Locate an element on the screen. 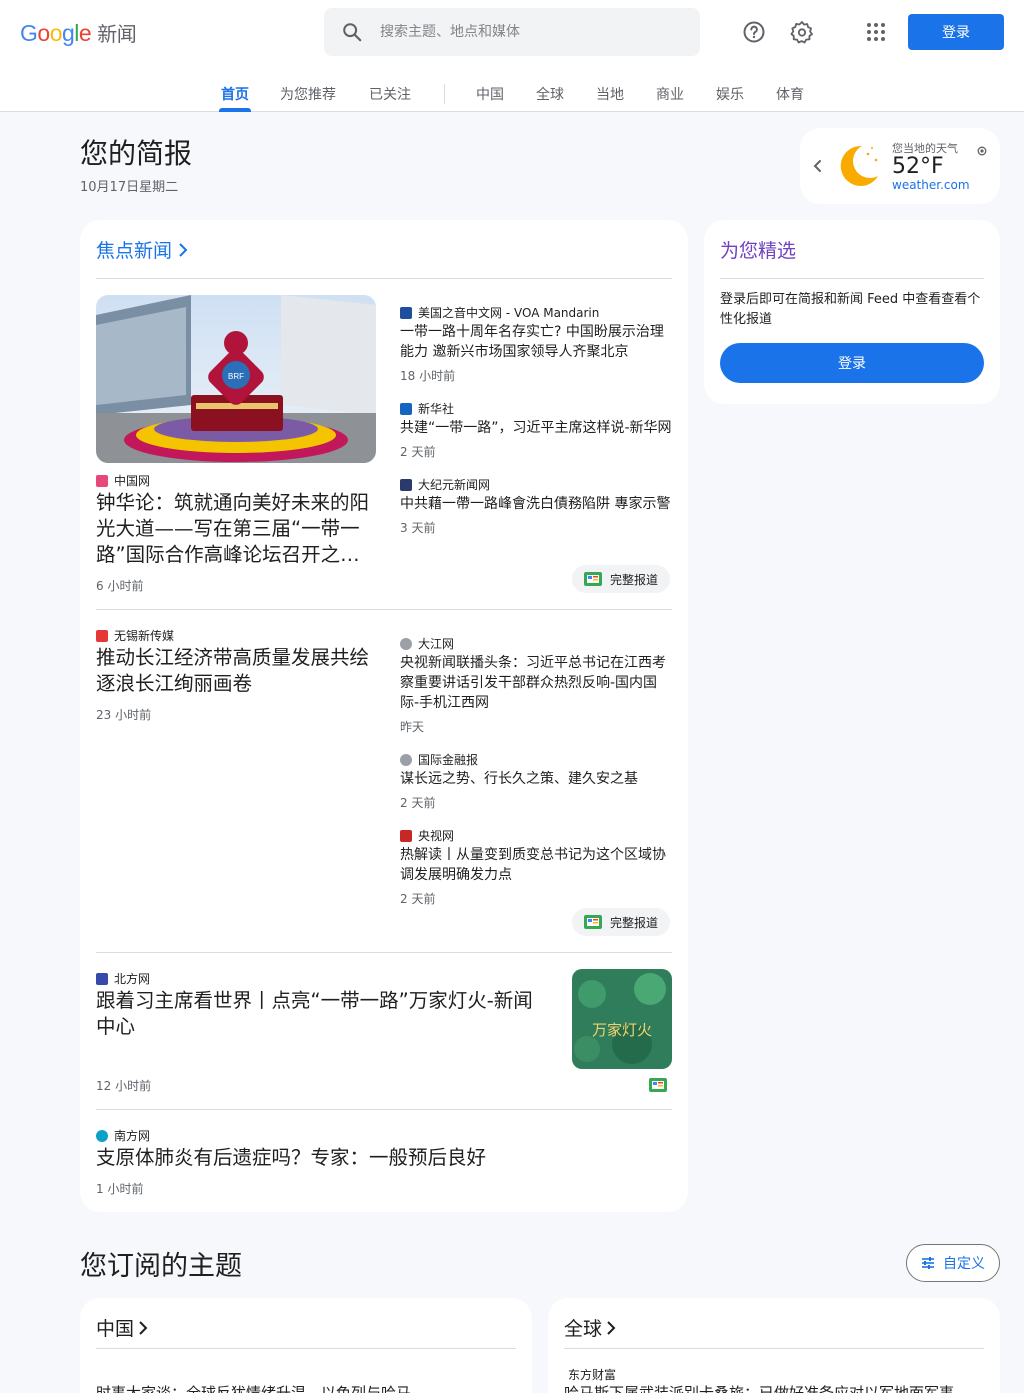  article-source: 国际金融报 is located at coordinates (439, 759).